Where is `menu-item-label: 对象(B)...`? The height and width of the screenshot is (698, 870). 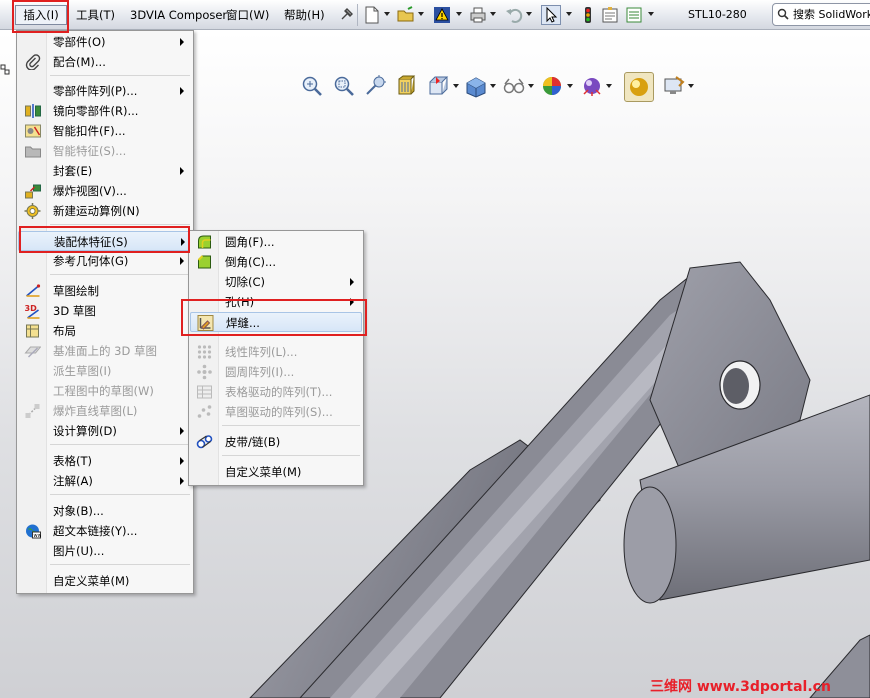
menu-item-label: 对象(B)... is located at coordinates (78, 511).